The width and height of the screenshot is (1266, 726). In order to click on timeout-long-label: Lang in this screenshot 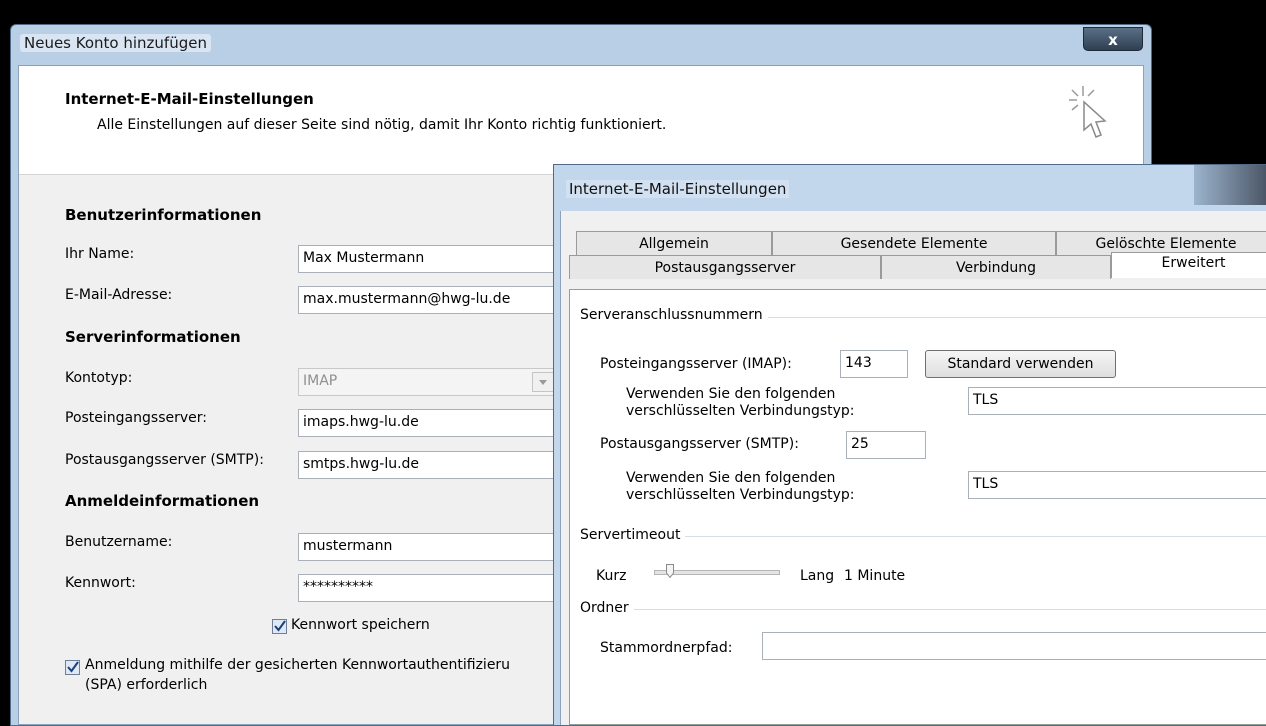, I will do `click(817, 576)`.